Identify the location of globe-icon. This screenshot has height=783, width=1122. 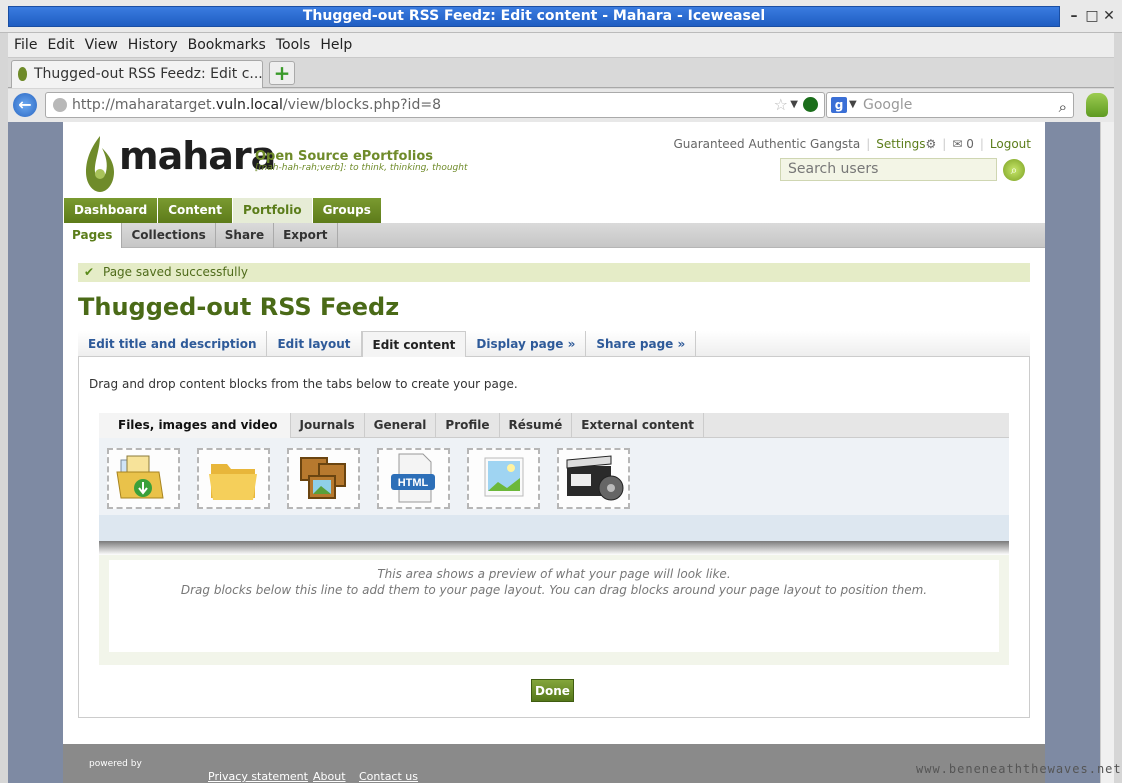
(60, 105).